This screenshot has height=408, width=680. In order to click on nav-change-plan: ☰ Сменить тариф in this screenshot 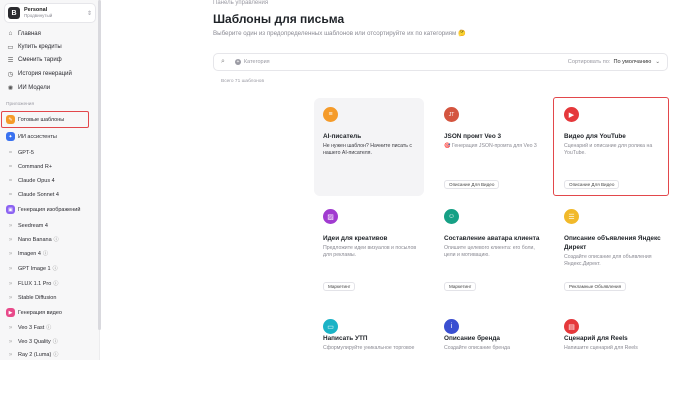, I will do `click(50, 59)`.